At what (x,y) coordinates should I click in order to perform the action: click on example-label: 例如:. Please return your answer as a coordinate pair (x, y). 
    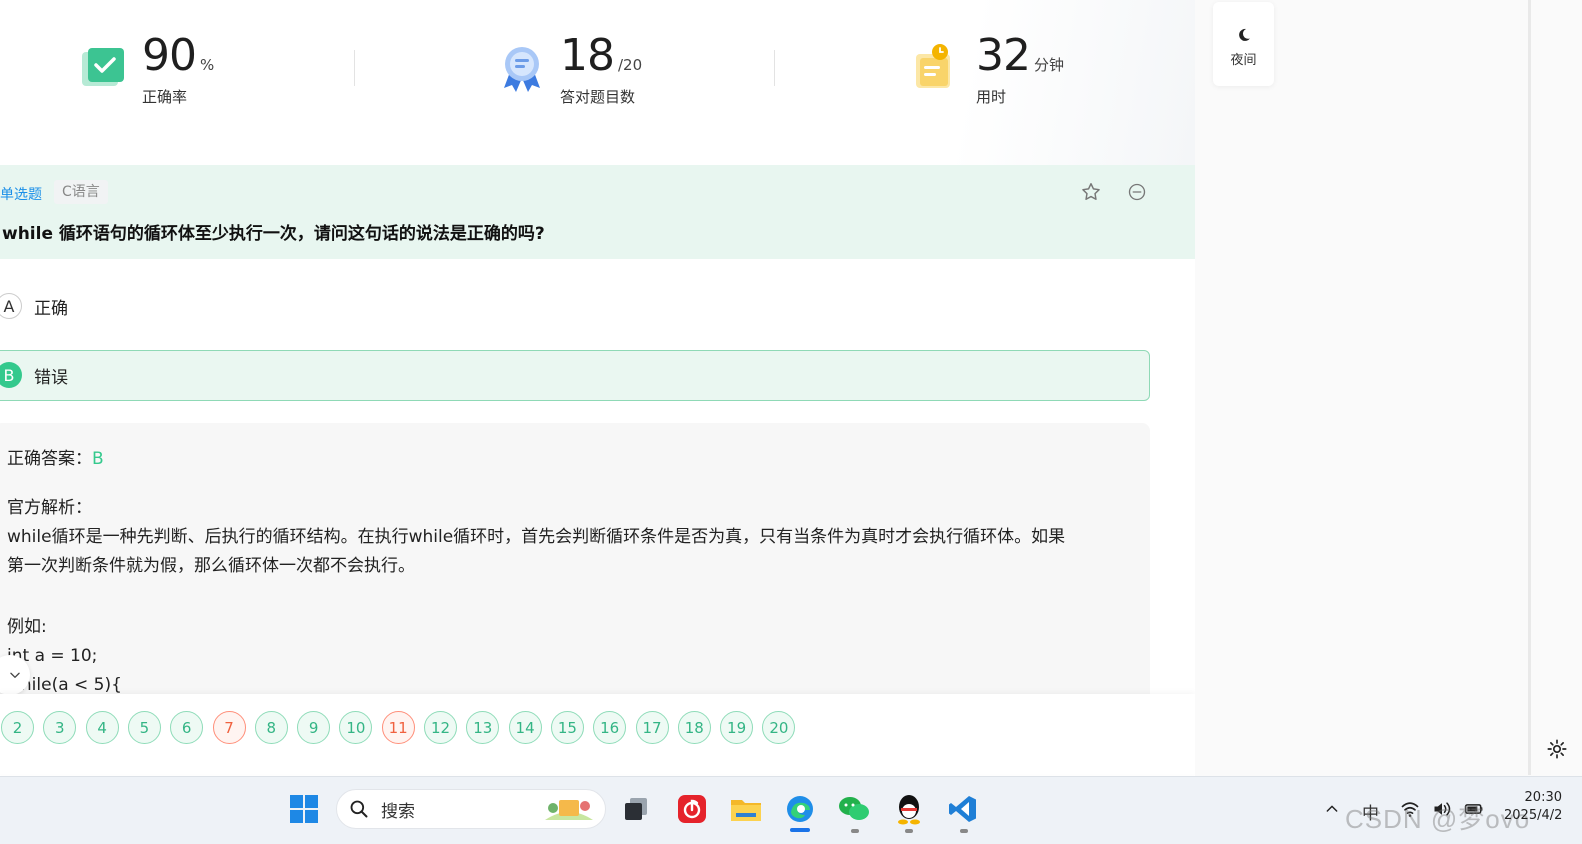
    Looking at the image, I should click on (27, 627).